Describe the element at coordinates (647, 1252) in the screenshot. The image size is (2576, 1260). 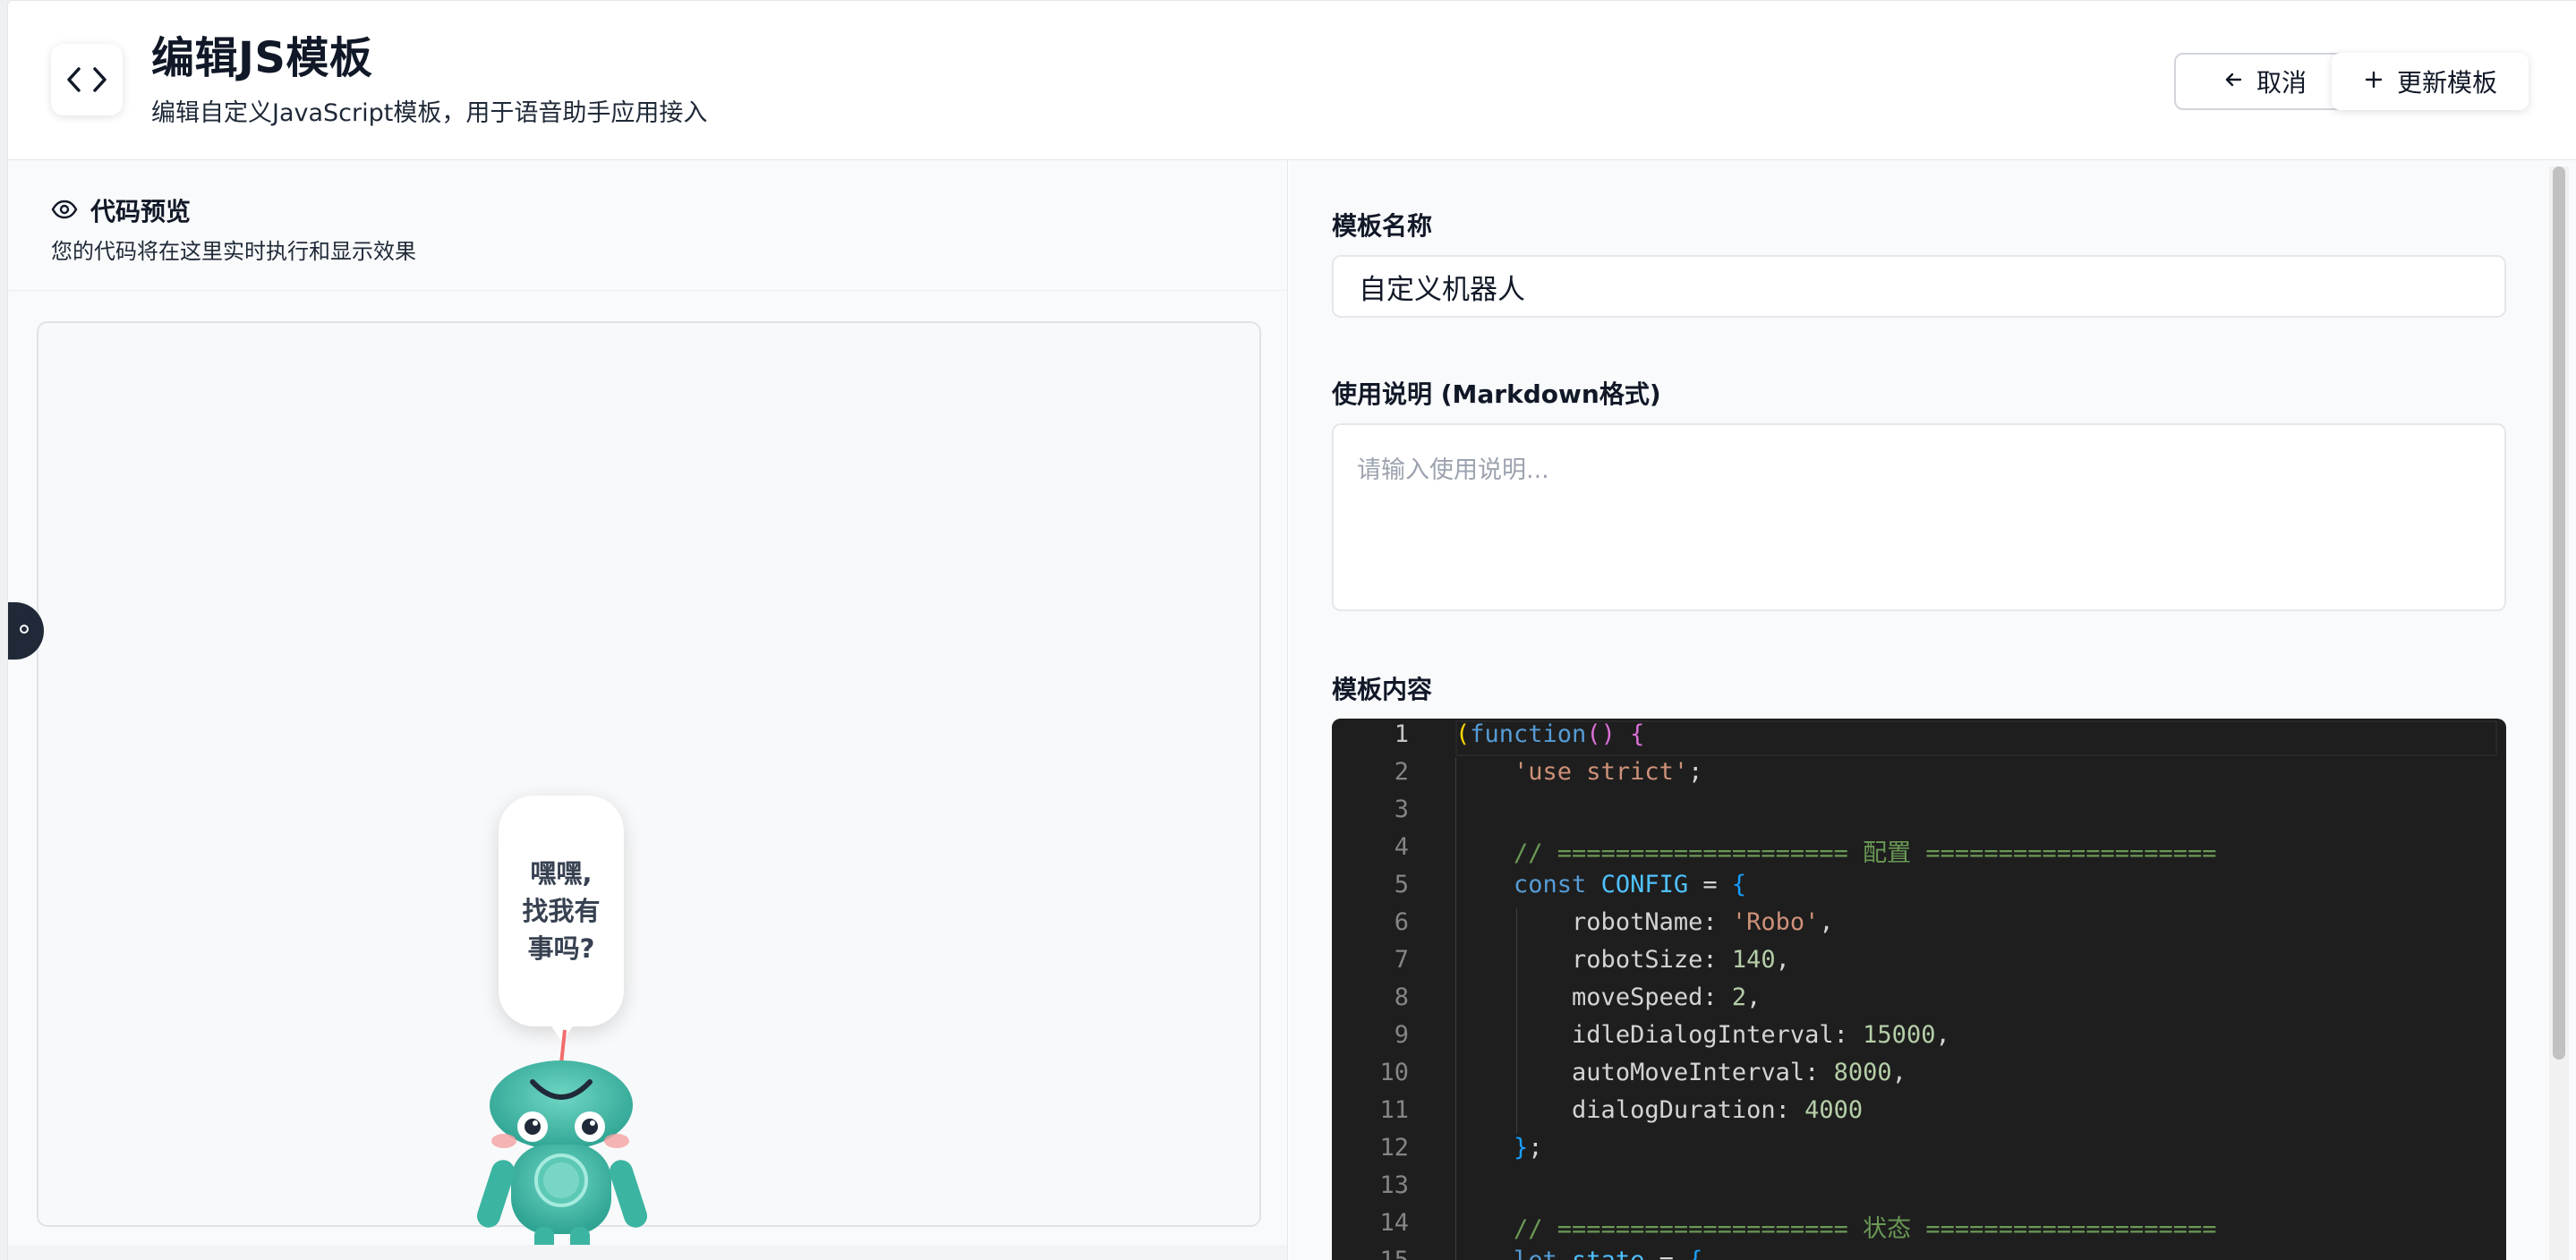
I see `preview-footer` at that location.